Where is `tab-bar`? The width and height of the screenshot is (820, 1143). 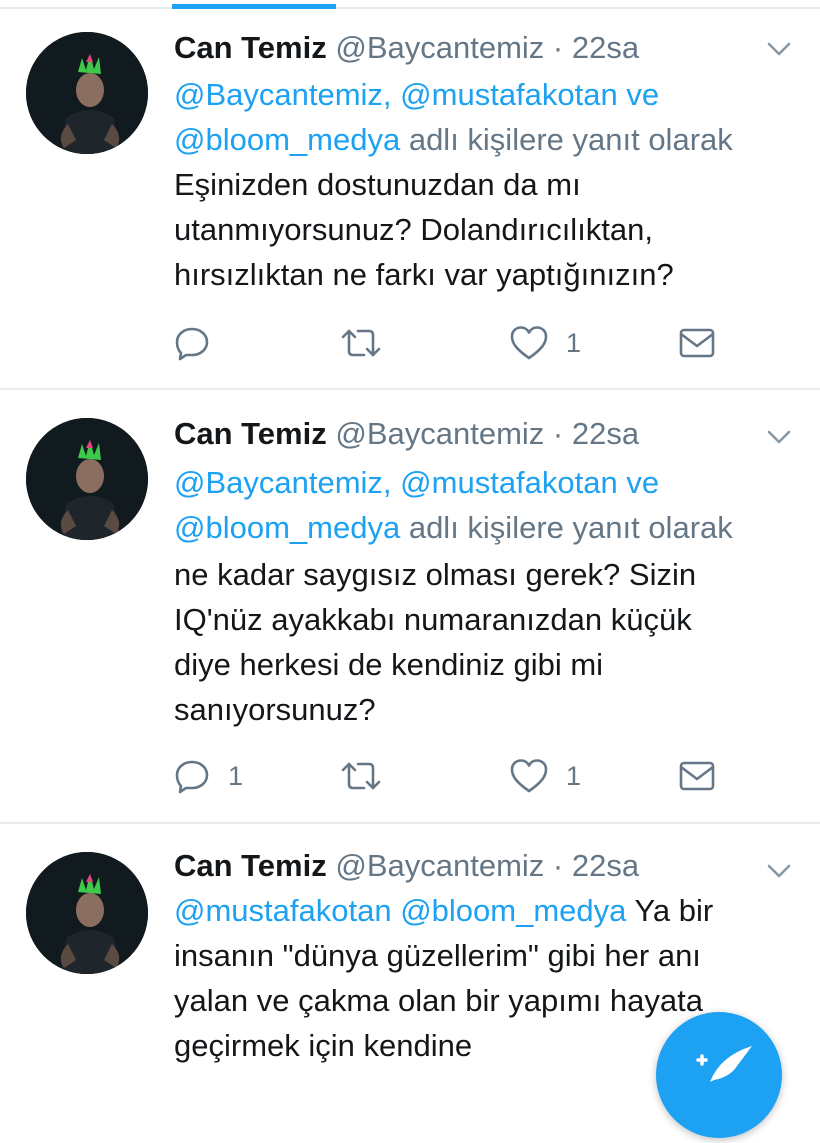 tab-bar is located at coordinates (410, 5).